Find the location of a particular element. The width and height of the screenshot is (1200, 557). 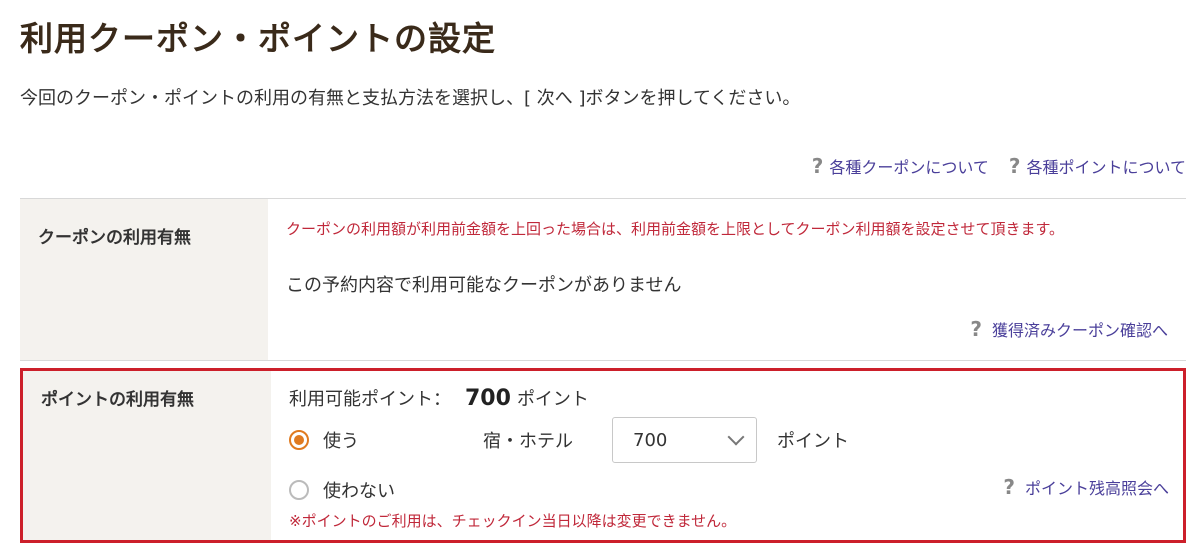

point-balance-link: ? ポイント残高照会へ is located at coordinates (1086, 487).